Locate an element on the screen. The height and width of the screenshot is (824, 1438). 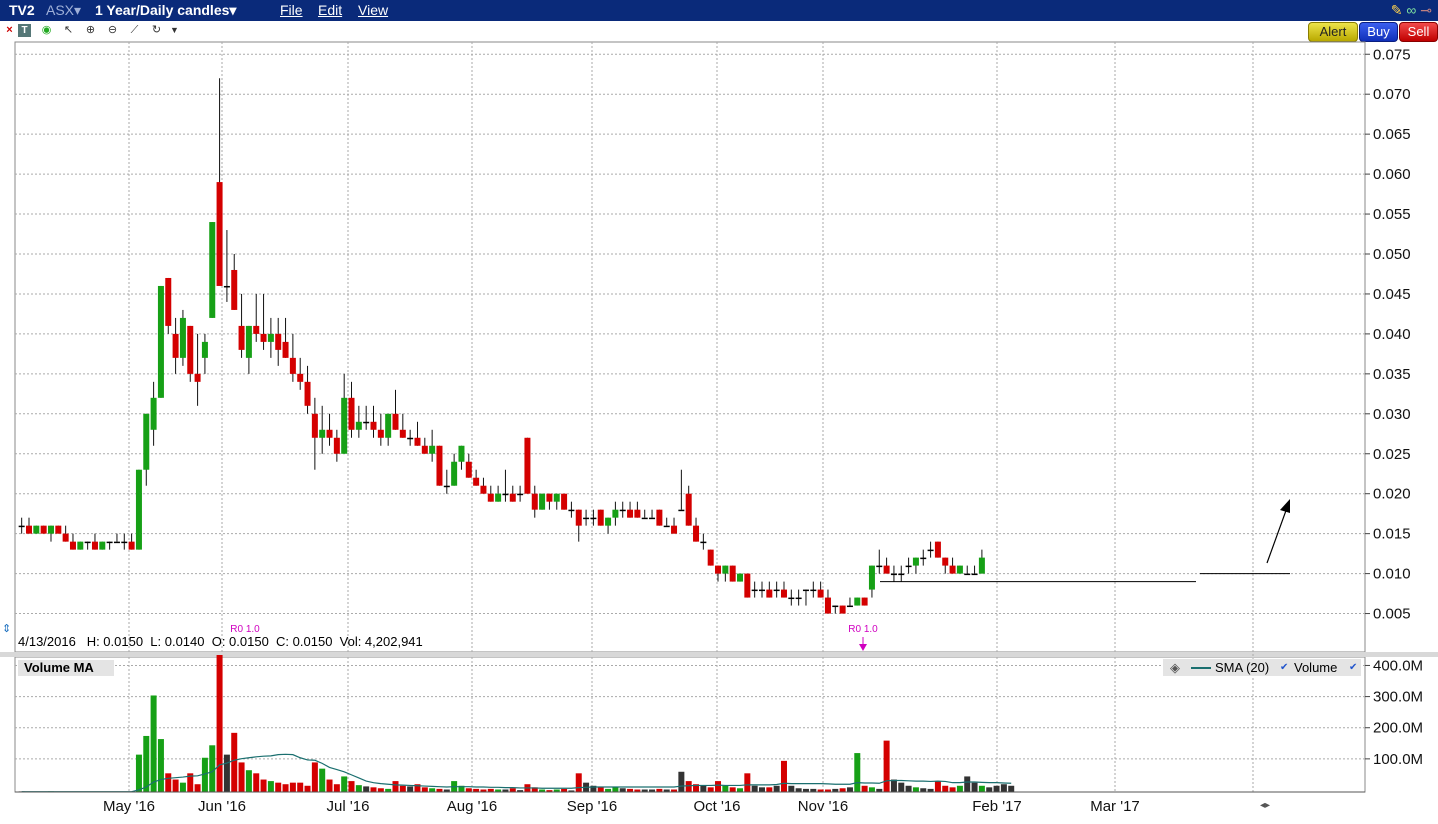
time-tick-label: May '16 is located at coordinates (129, 806).